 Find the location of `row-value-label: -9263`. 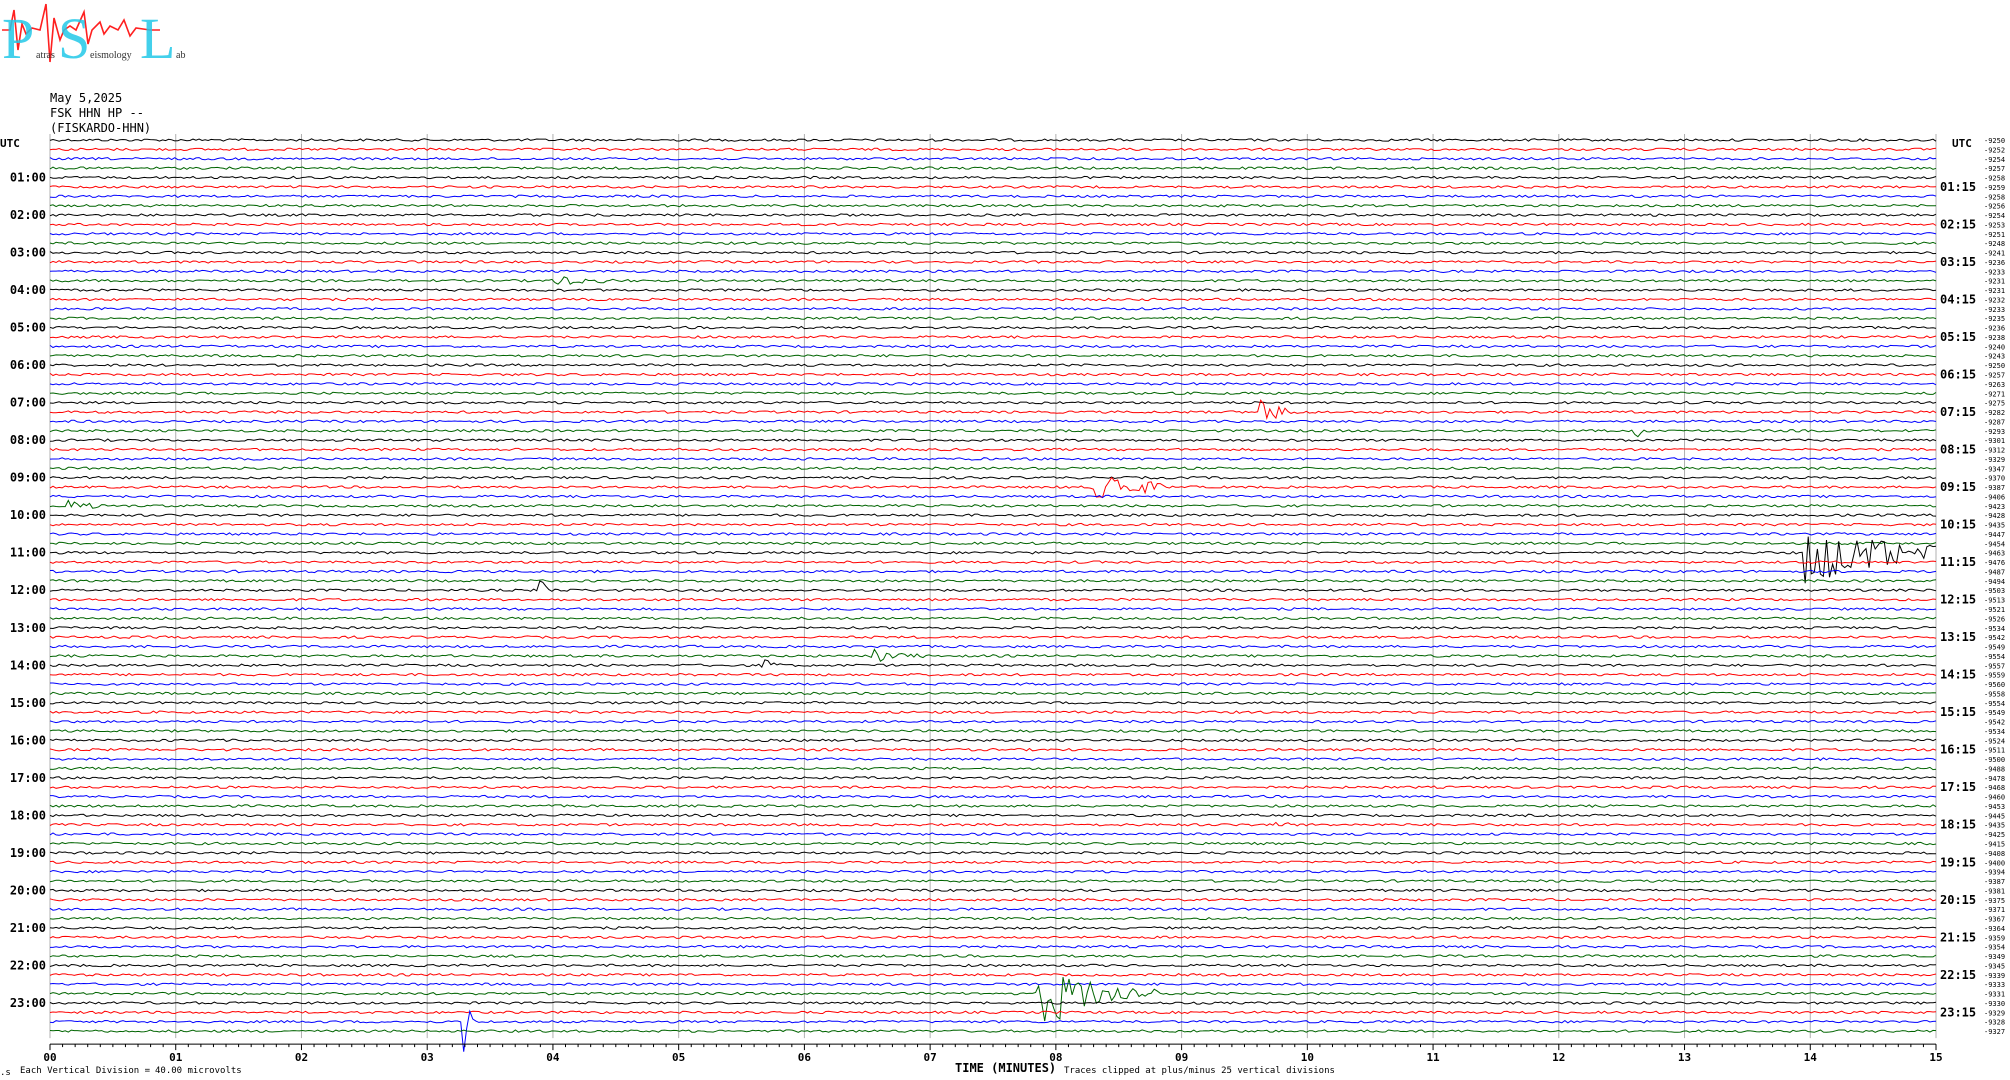

row-value-label: -9263 is located at coordinates (1994, 385).